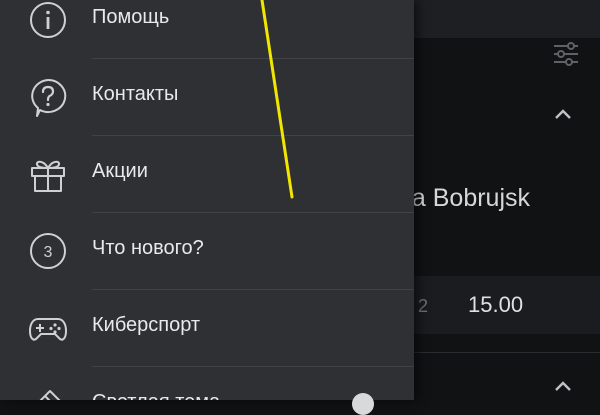 This screenshot has height=415, width=600. I want to click on question-bubble-icon, so click(49, 97).